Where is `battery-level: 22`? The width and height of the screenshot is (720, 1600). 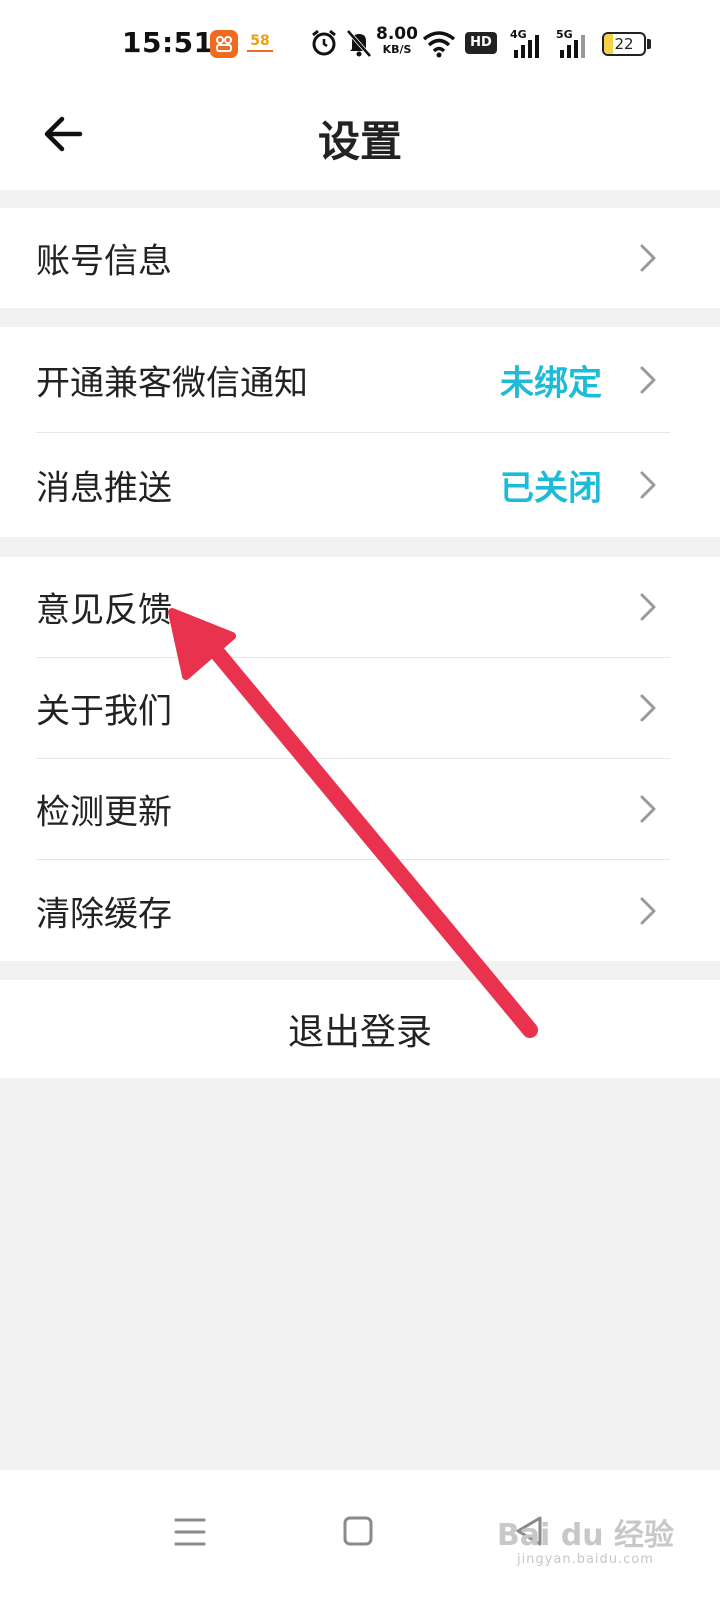 battery-level: 22 is located at coordinates (624, 44).